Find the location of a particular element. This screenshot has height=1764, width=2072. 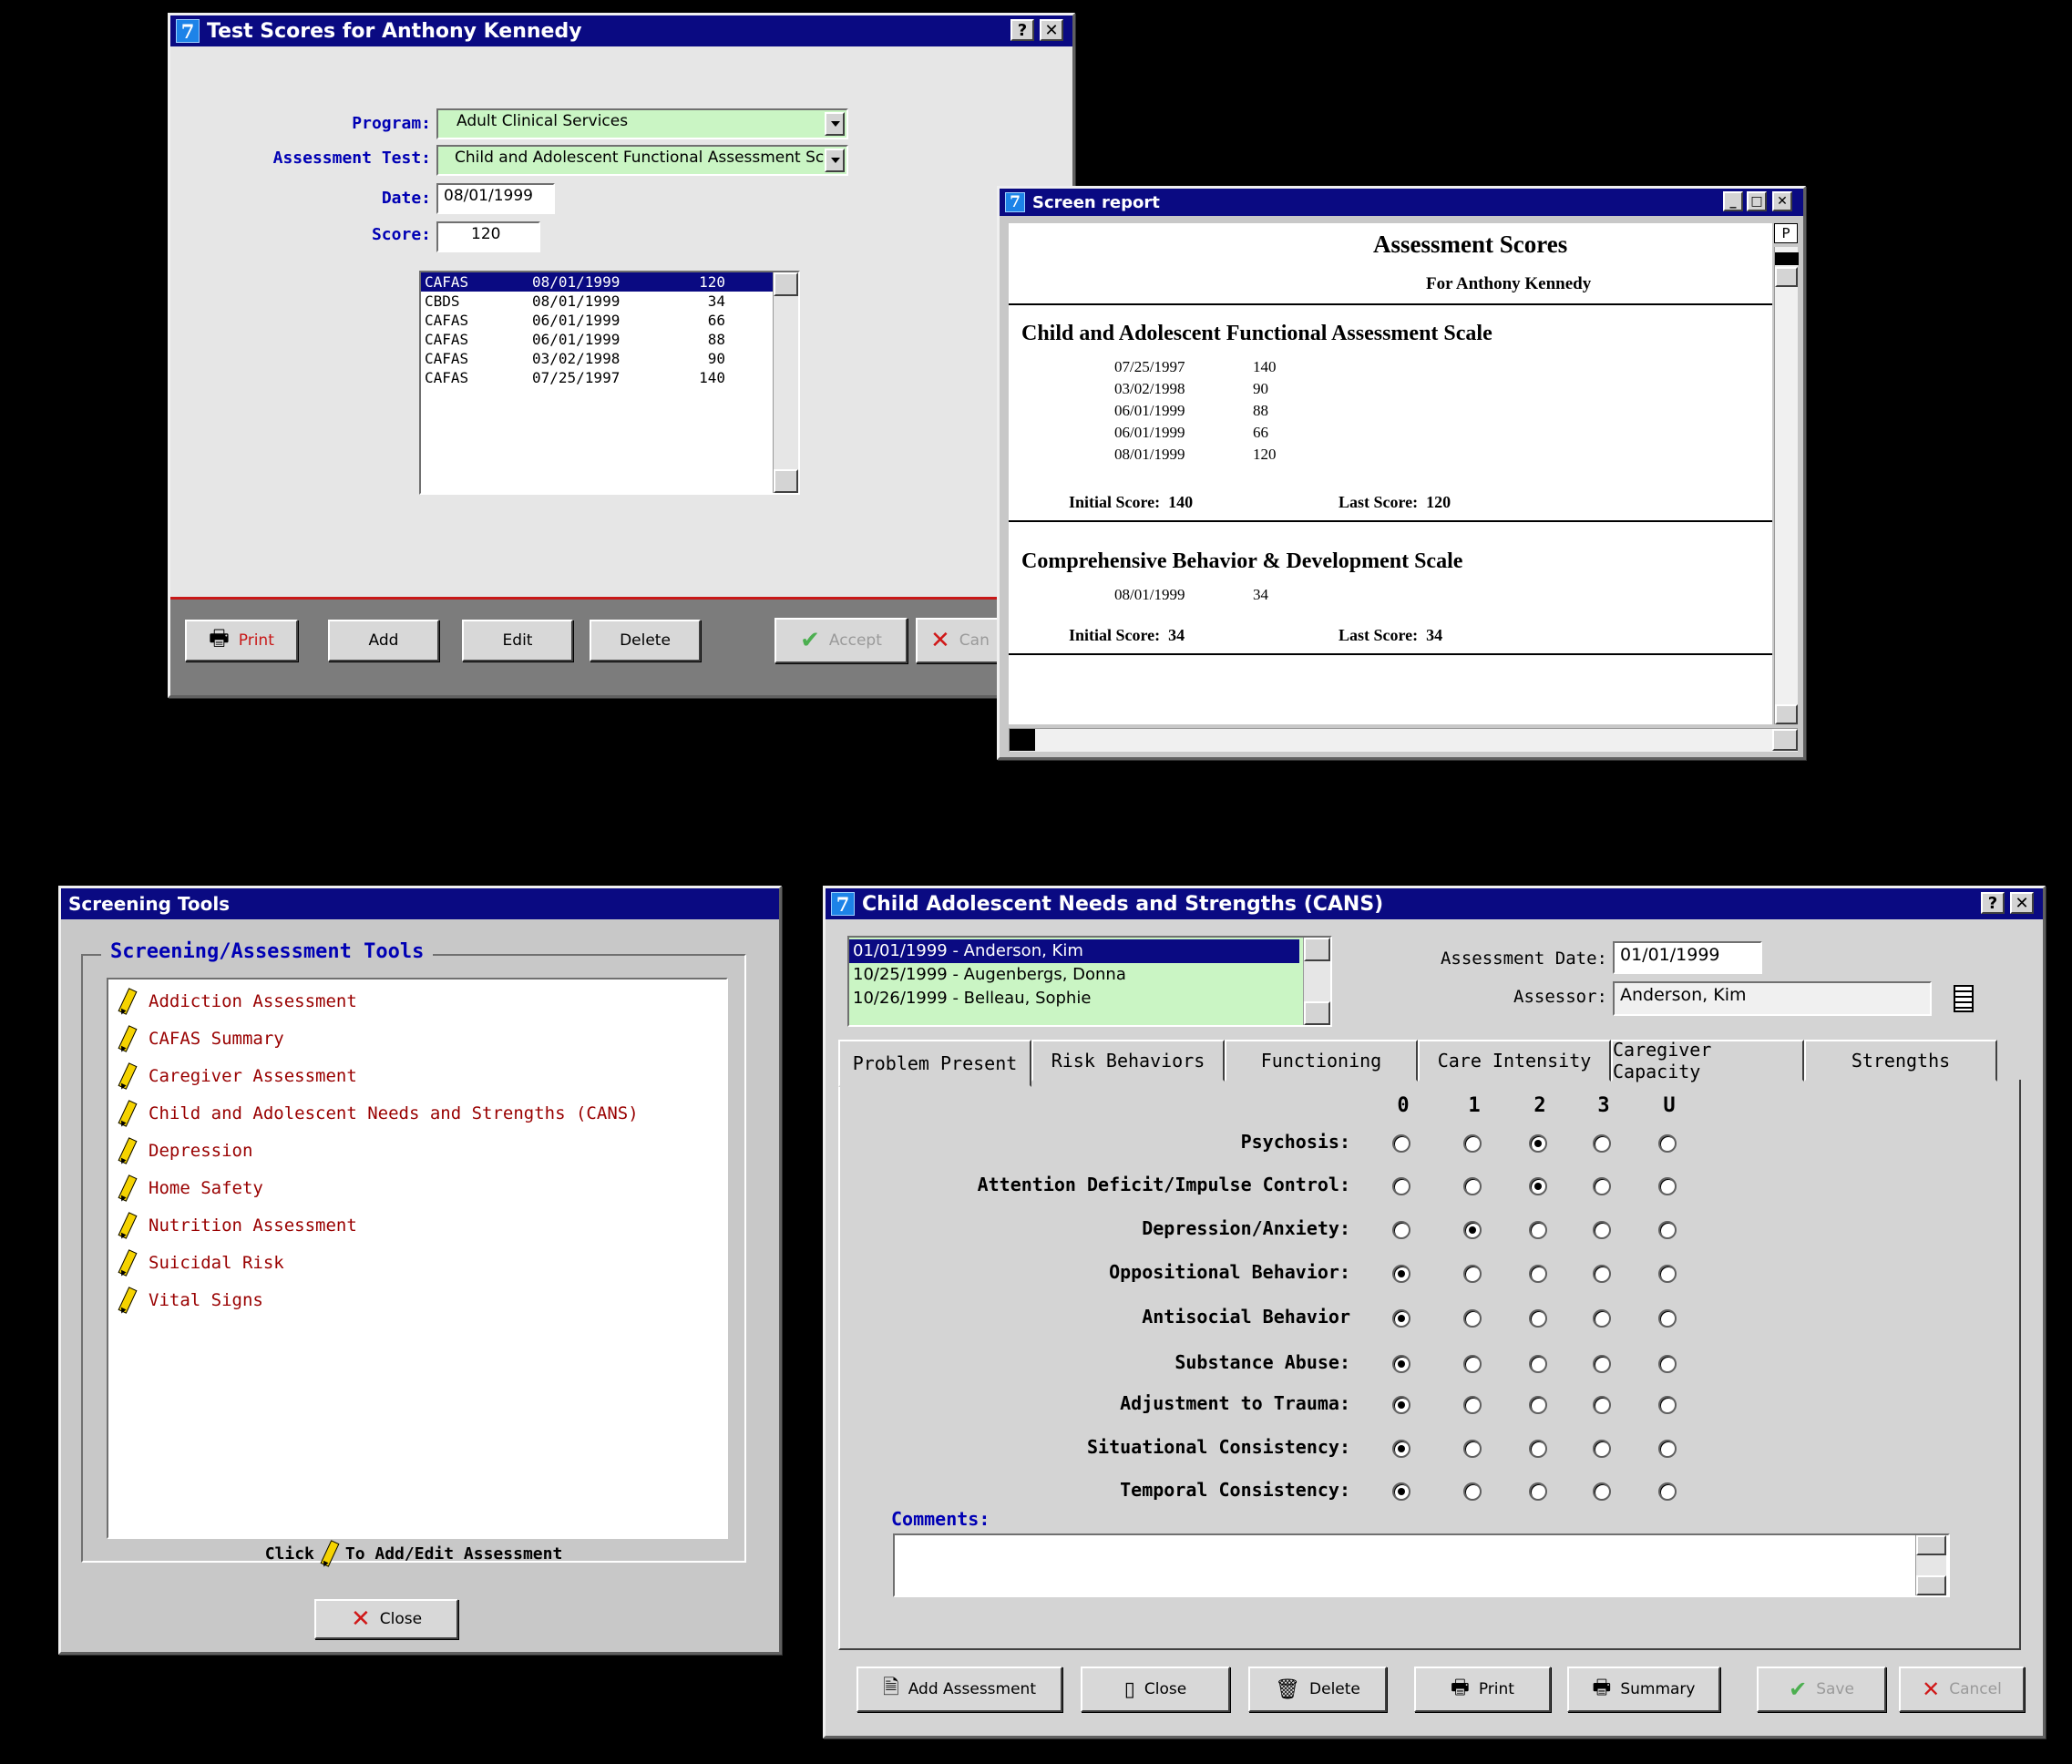

assessor-lookup-icon is located at coordinates (1964, 998).